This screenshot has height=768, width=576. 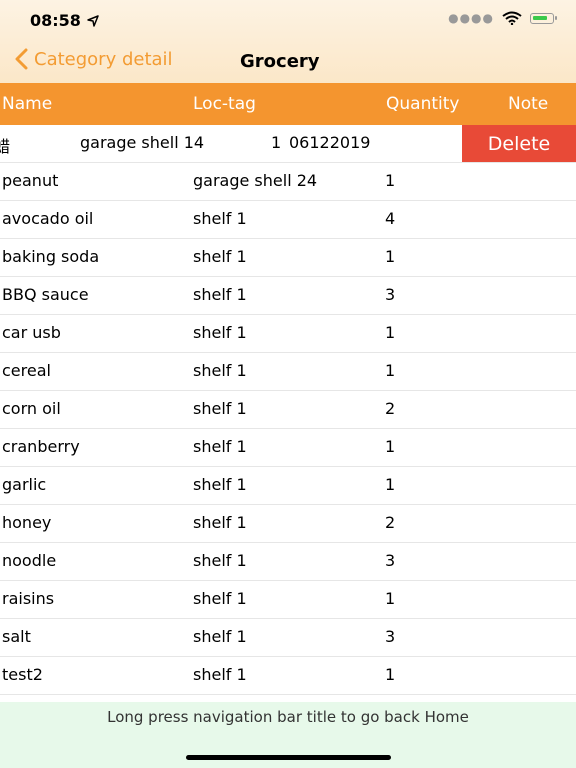 What do you see at coordinates (41, 446) in the screenshot?
I see `cell-name: cranberry` at bounding box center [41, 446].